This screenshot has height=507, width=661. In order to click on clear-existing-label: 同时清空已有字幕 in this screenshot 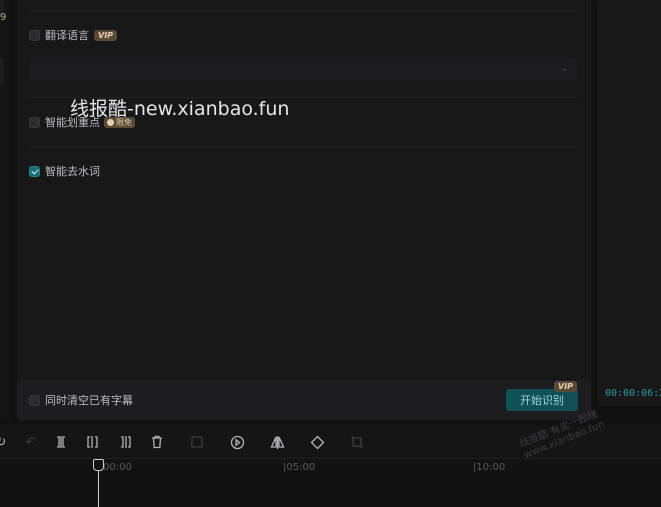, I will do `click(89, 400)`.